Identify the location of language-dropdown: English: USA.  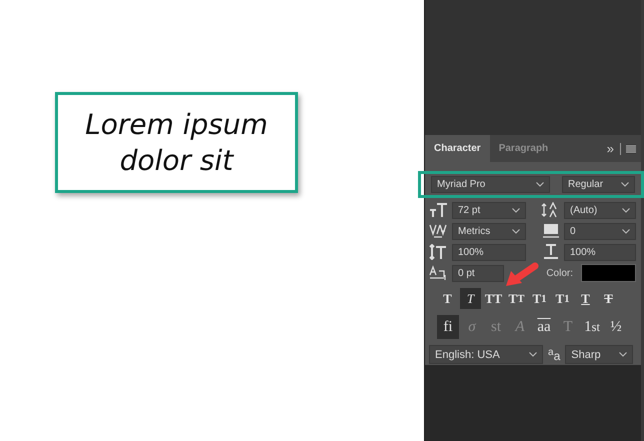
(486, 354).